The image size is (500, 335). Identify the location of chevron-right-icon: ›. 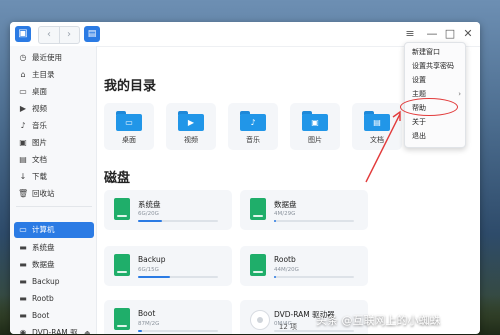
(459, 94).